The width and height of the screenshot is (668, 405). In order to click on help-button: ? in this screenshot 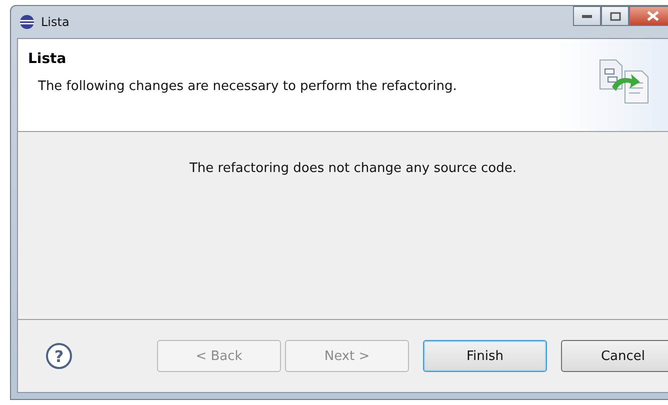, I will do `click(59, 356)`.